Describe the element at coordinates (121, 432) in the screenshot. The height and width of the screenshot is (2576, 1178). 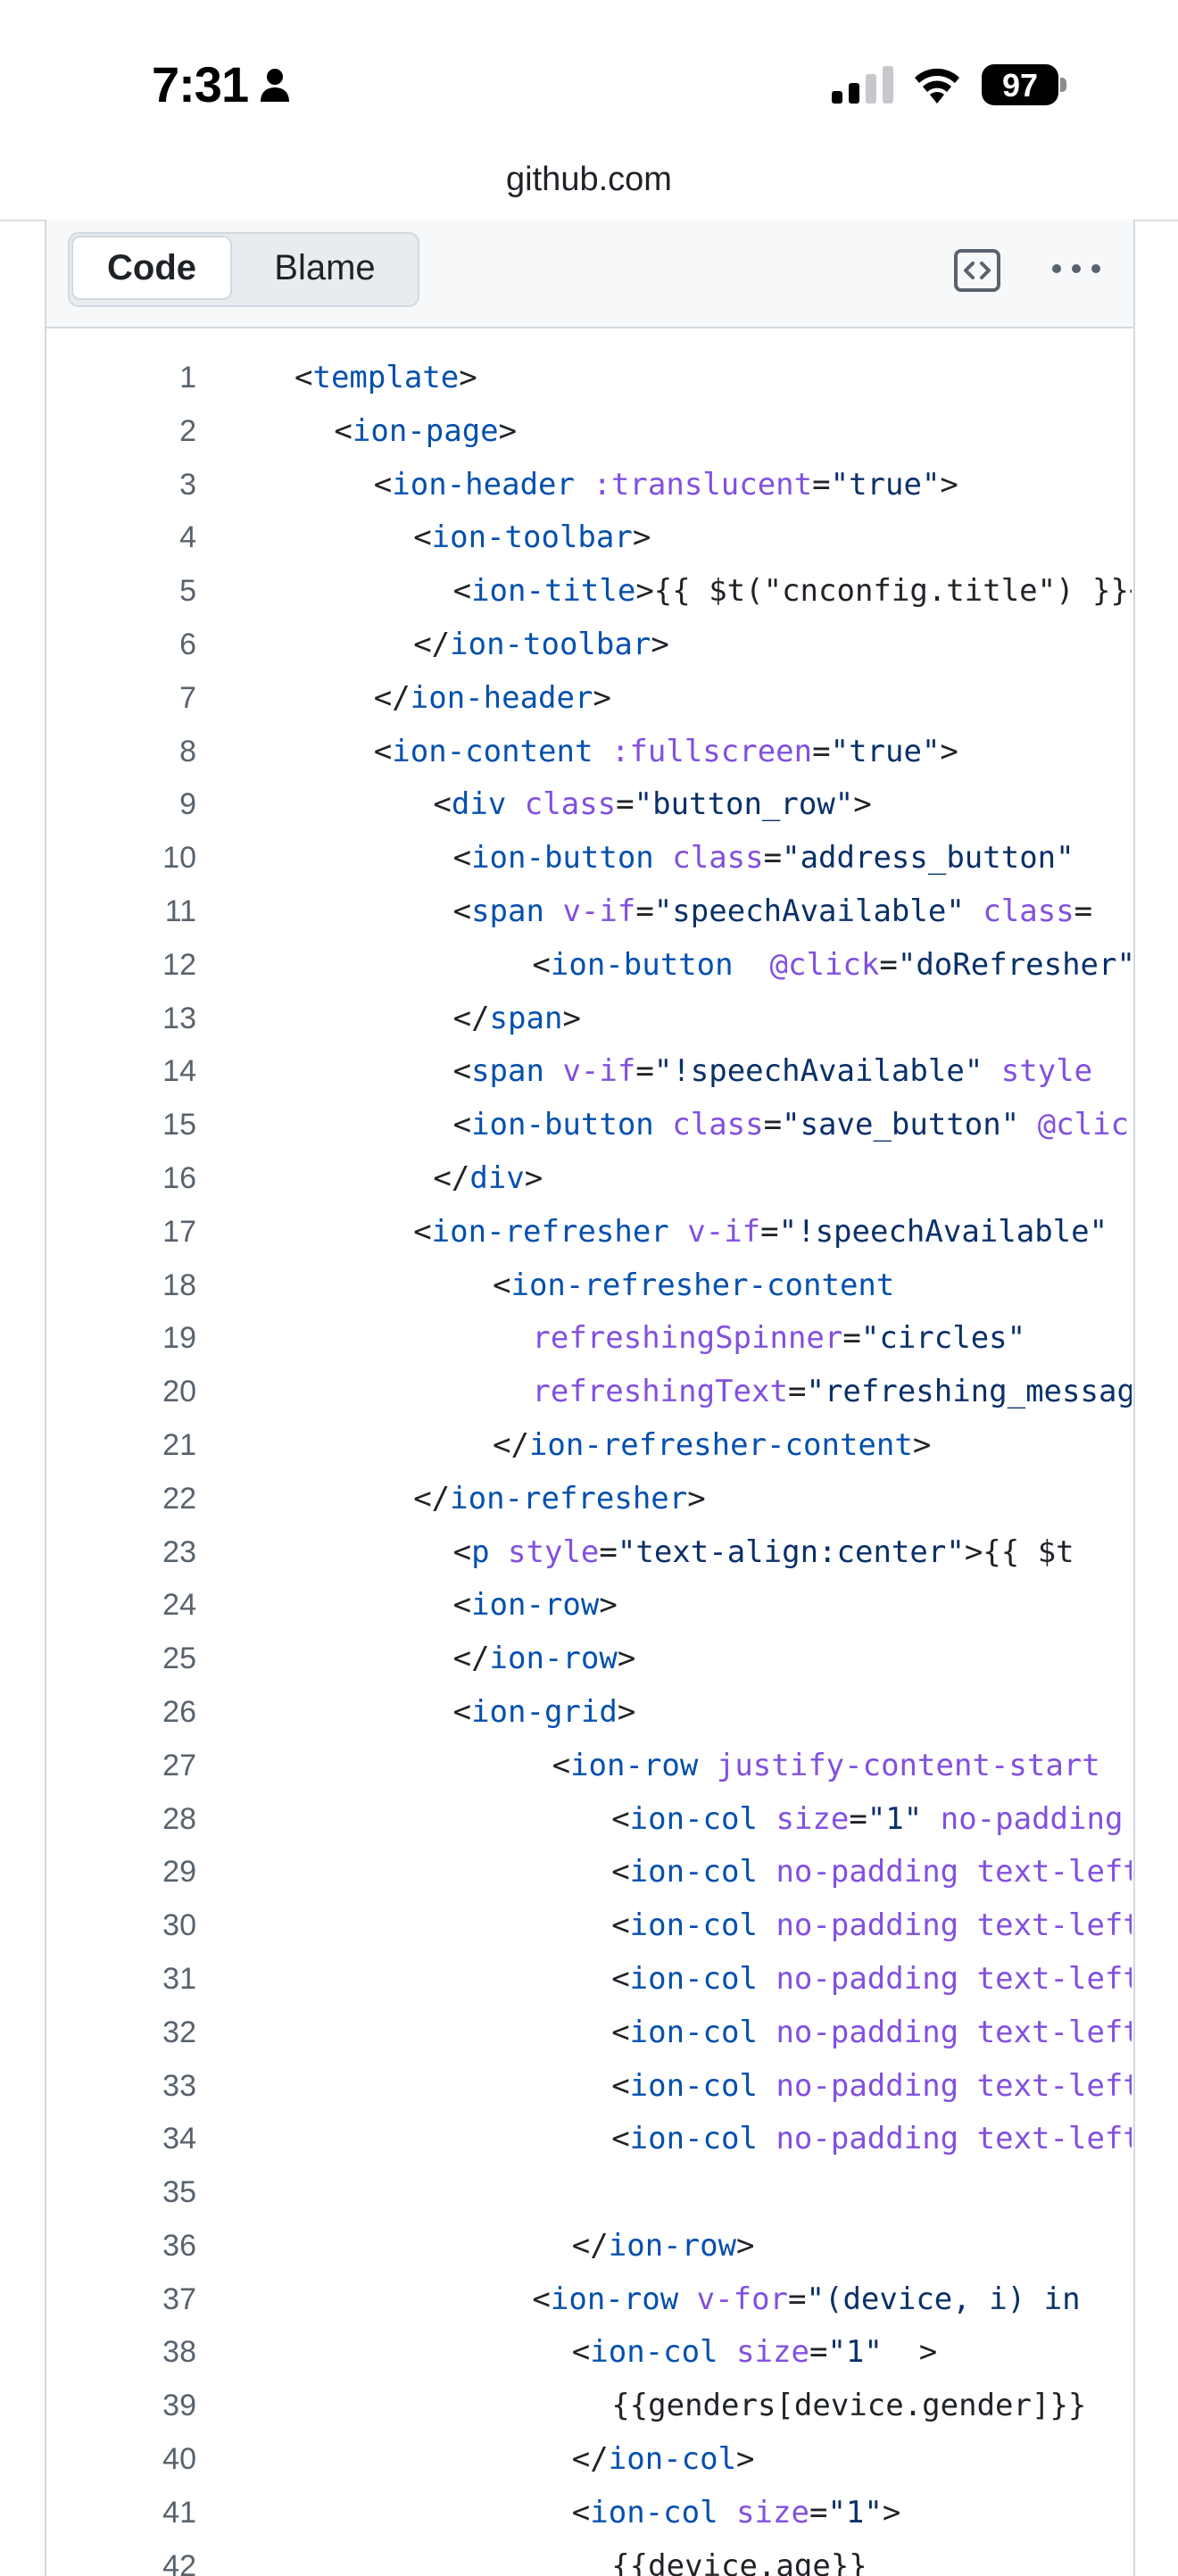
I see `line-number: 2` at that location.